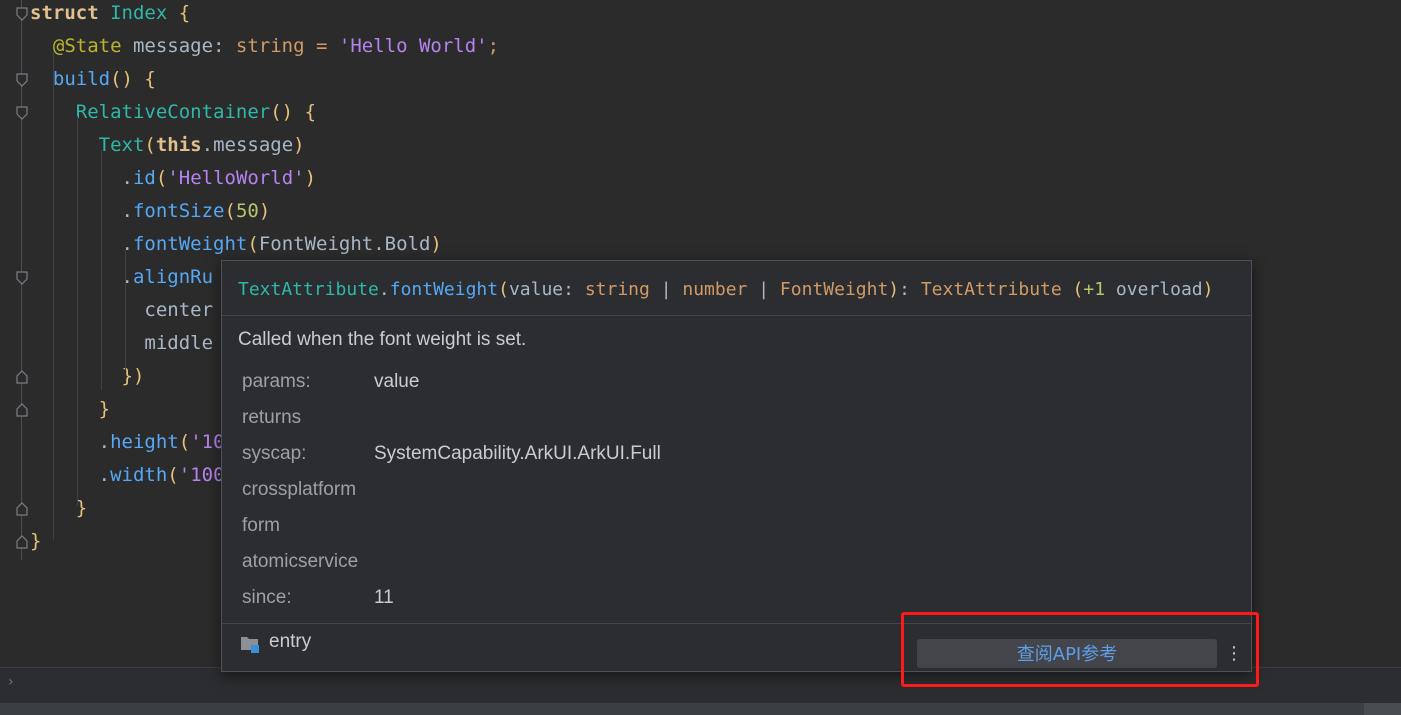  Describe the element at coordinates (1154, 289) in the screenshot. I see `code-token: overload` at that location.